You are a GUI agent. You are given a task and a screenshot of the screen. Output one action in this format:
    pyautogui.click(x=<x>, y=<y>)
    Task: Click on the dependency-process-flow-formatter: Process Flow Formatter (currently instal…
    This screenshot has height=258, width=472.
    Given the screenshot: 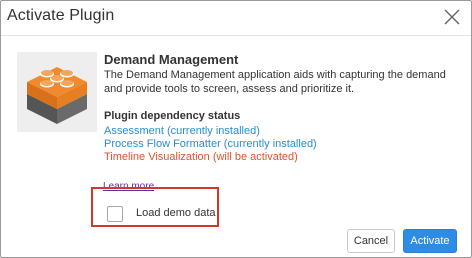 What is the action you would take?
    pyautogui.click(x=210, y=144)
    